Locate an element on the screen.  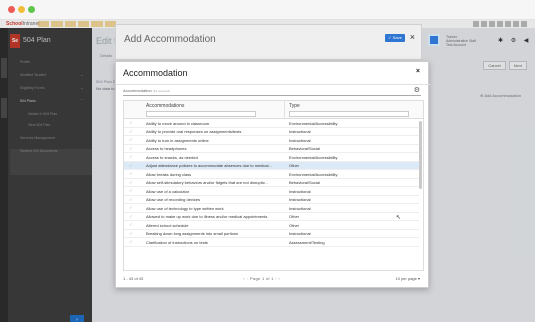
app-top-icons is located at coordinates (500, 24).